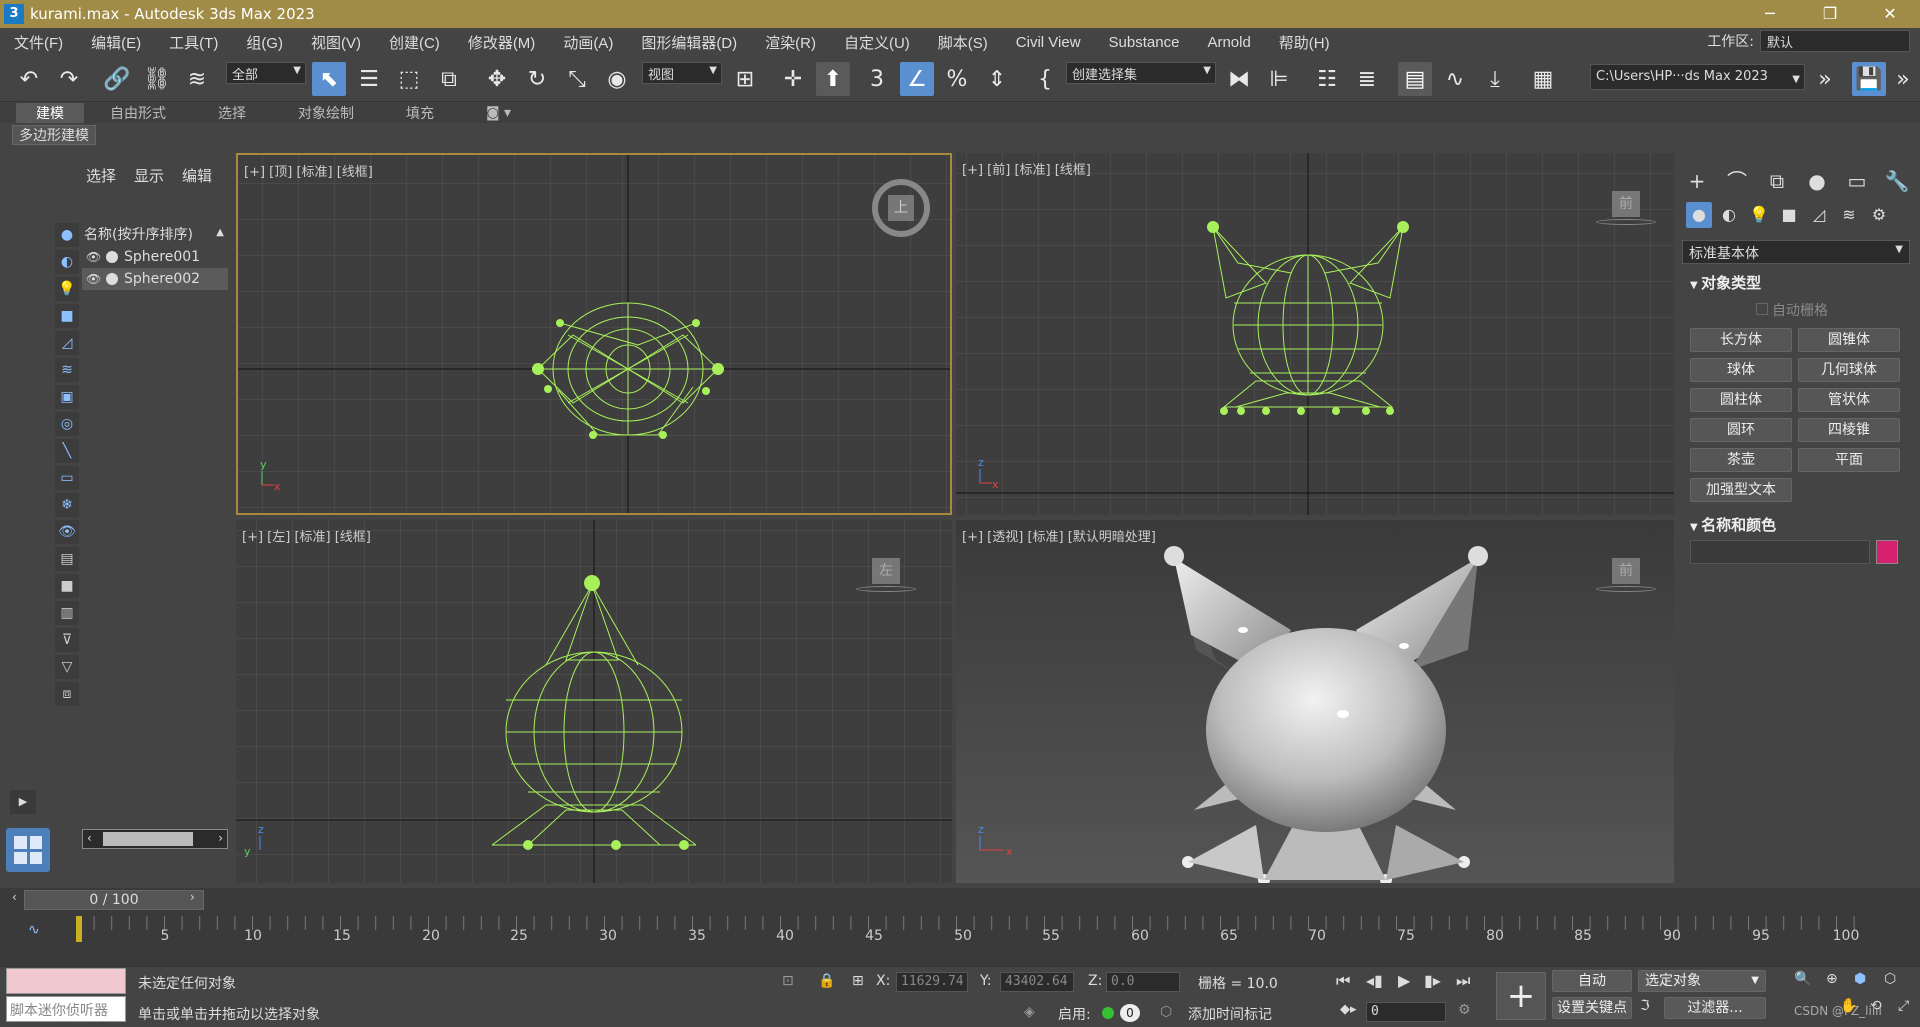 The image size is (1920, 1027). Describe the element at coordinates (1890, 979) in the screenshot. I see `zoom-extents-all-icon: ⬡` at that location.